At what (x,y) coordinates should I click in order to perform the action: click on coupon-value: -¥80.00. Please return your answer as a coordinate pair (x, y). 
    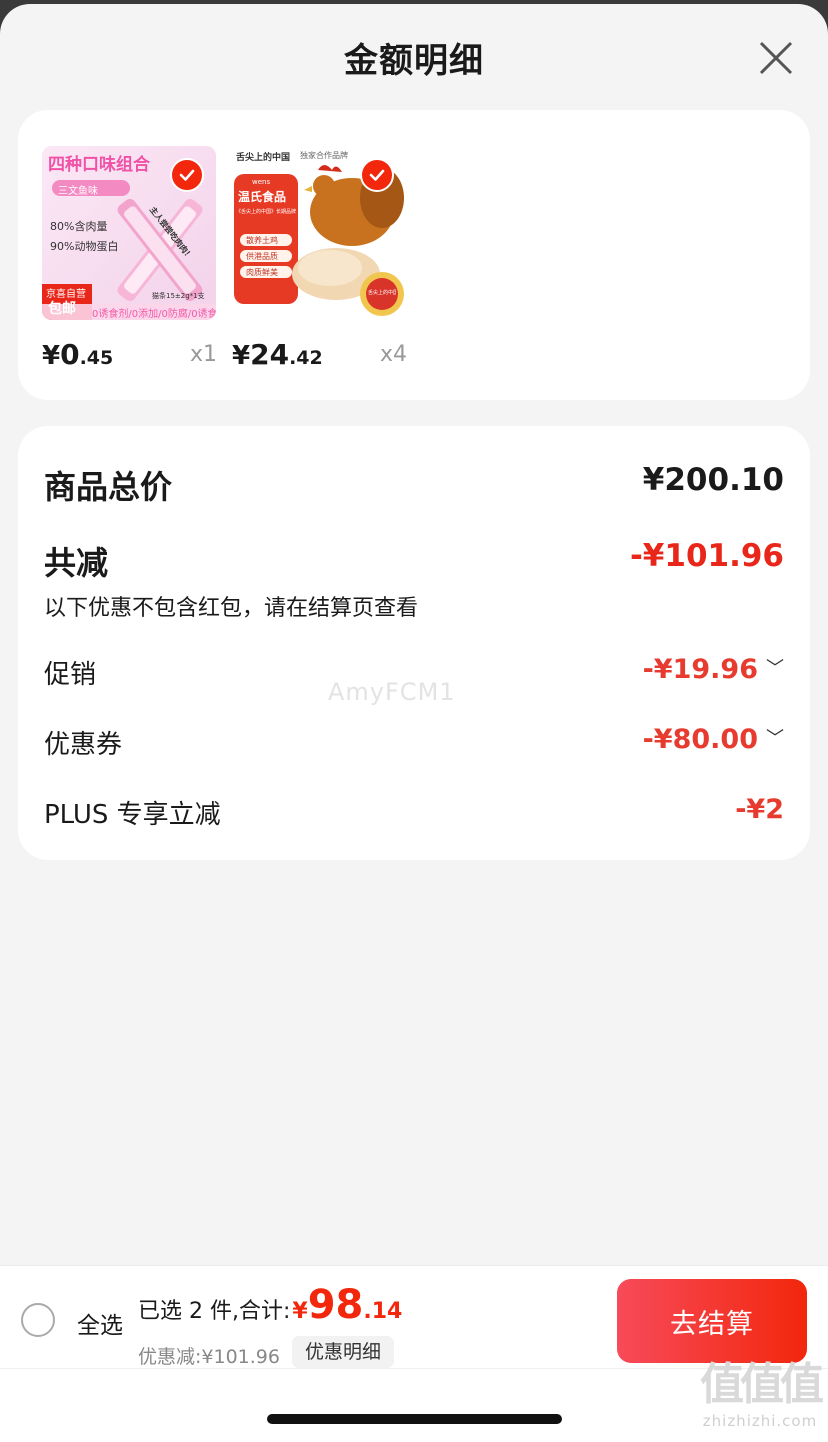
    Looking at the image, I should click on (700, 739).